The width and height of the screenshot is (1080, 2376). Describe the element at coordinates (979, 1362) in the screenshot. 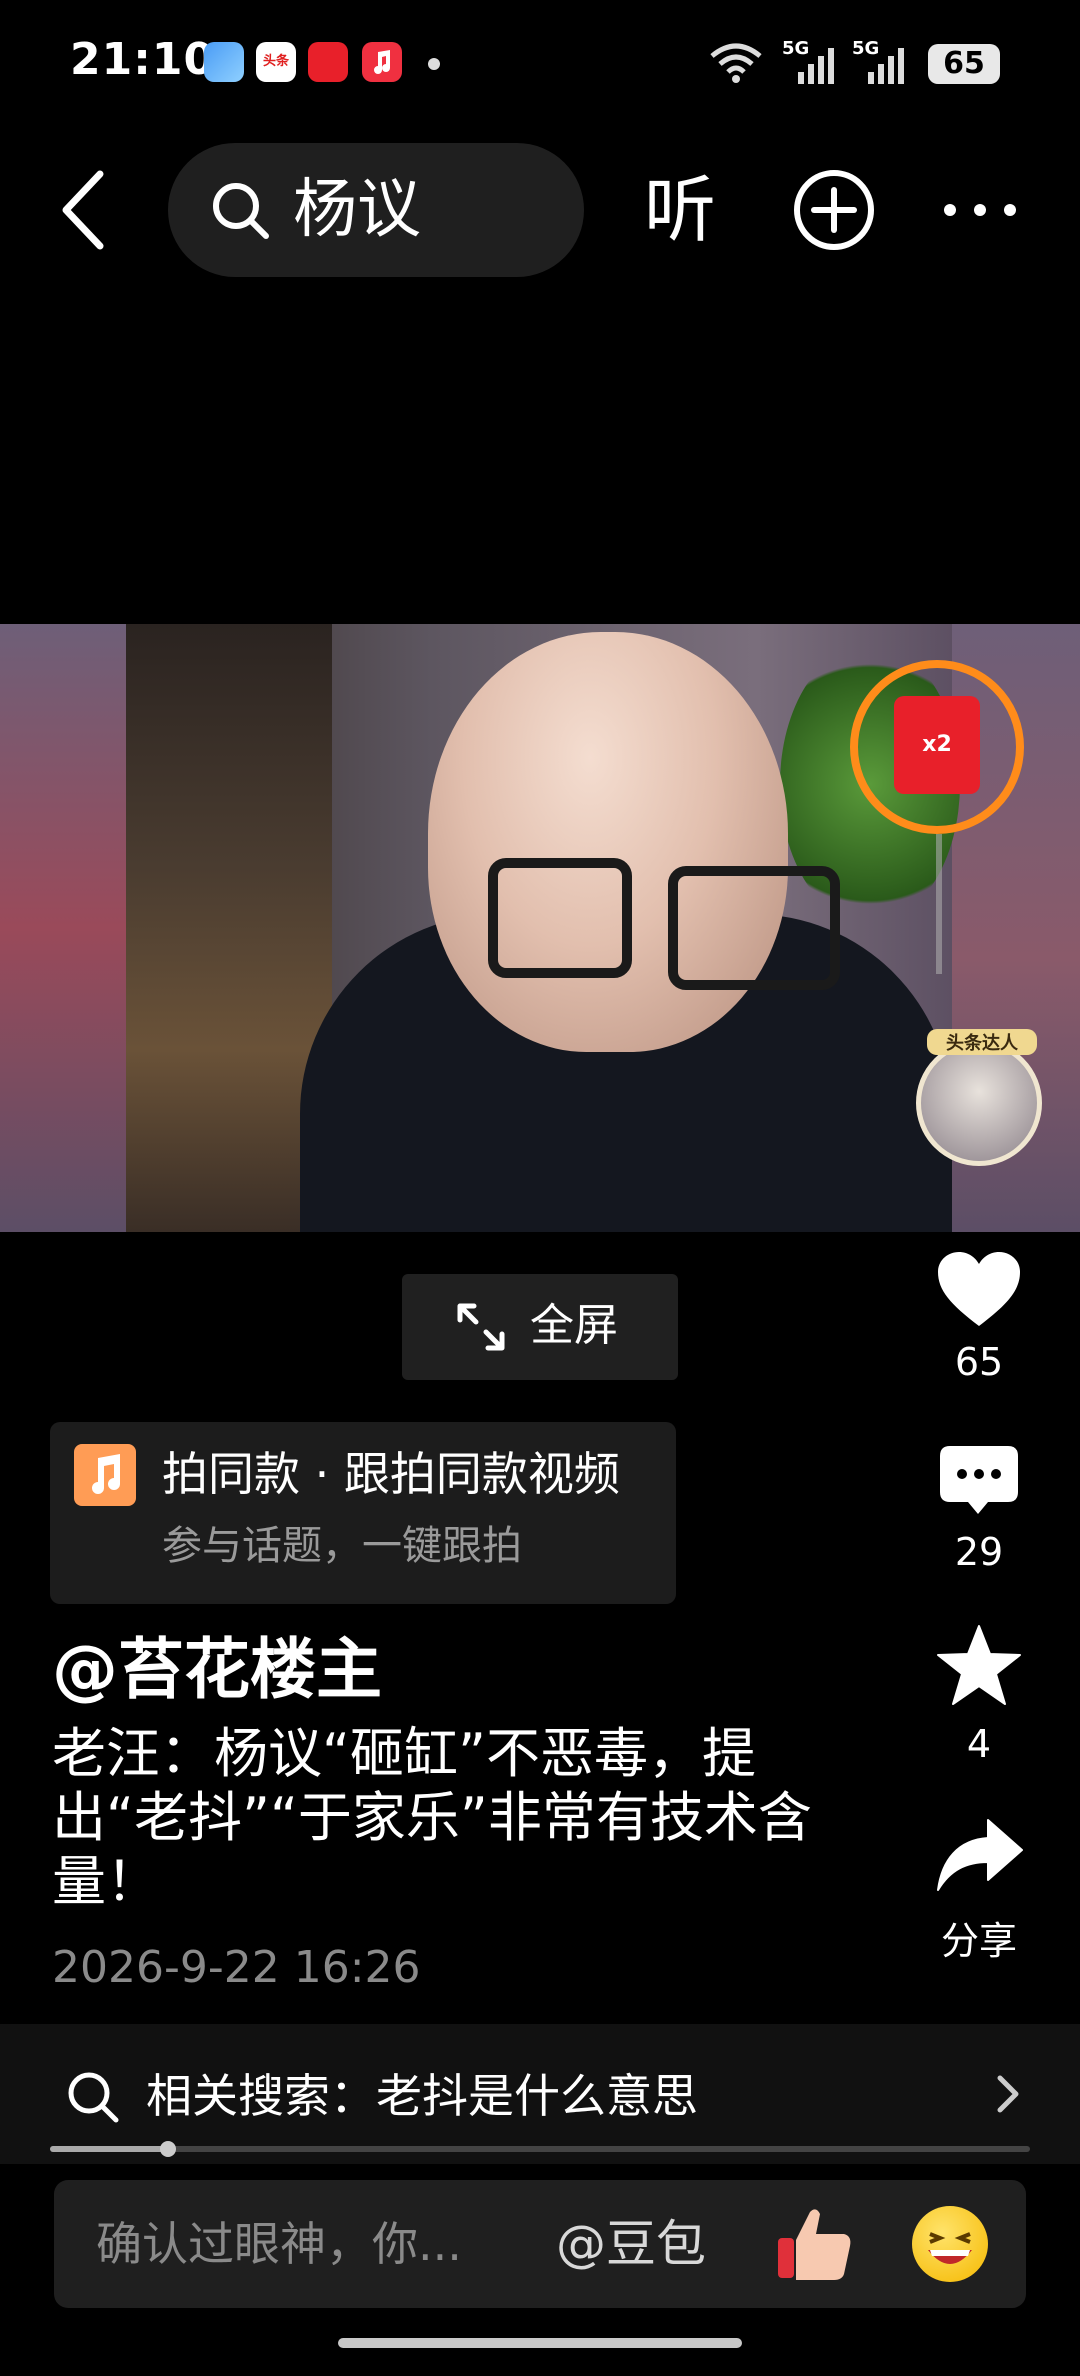

I see `likes-count: 65` at that location.